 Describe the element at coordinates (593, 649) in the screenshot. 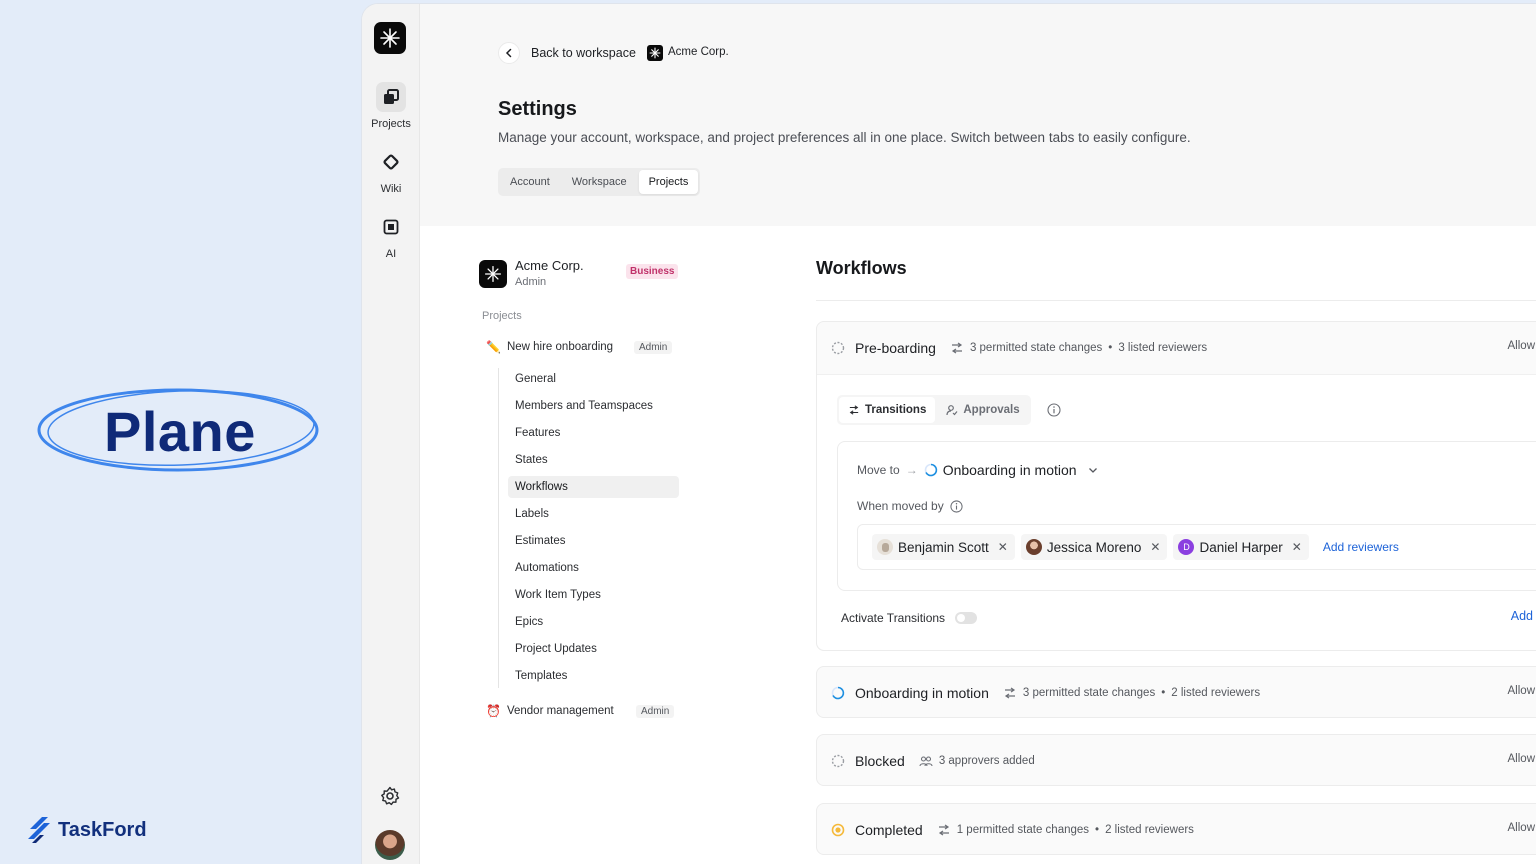

I see `nav-project-updates: Project Updates` at that location.